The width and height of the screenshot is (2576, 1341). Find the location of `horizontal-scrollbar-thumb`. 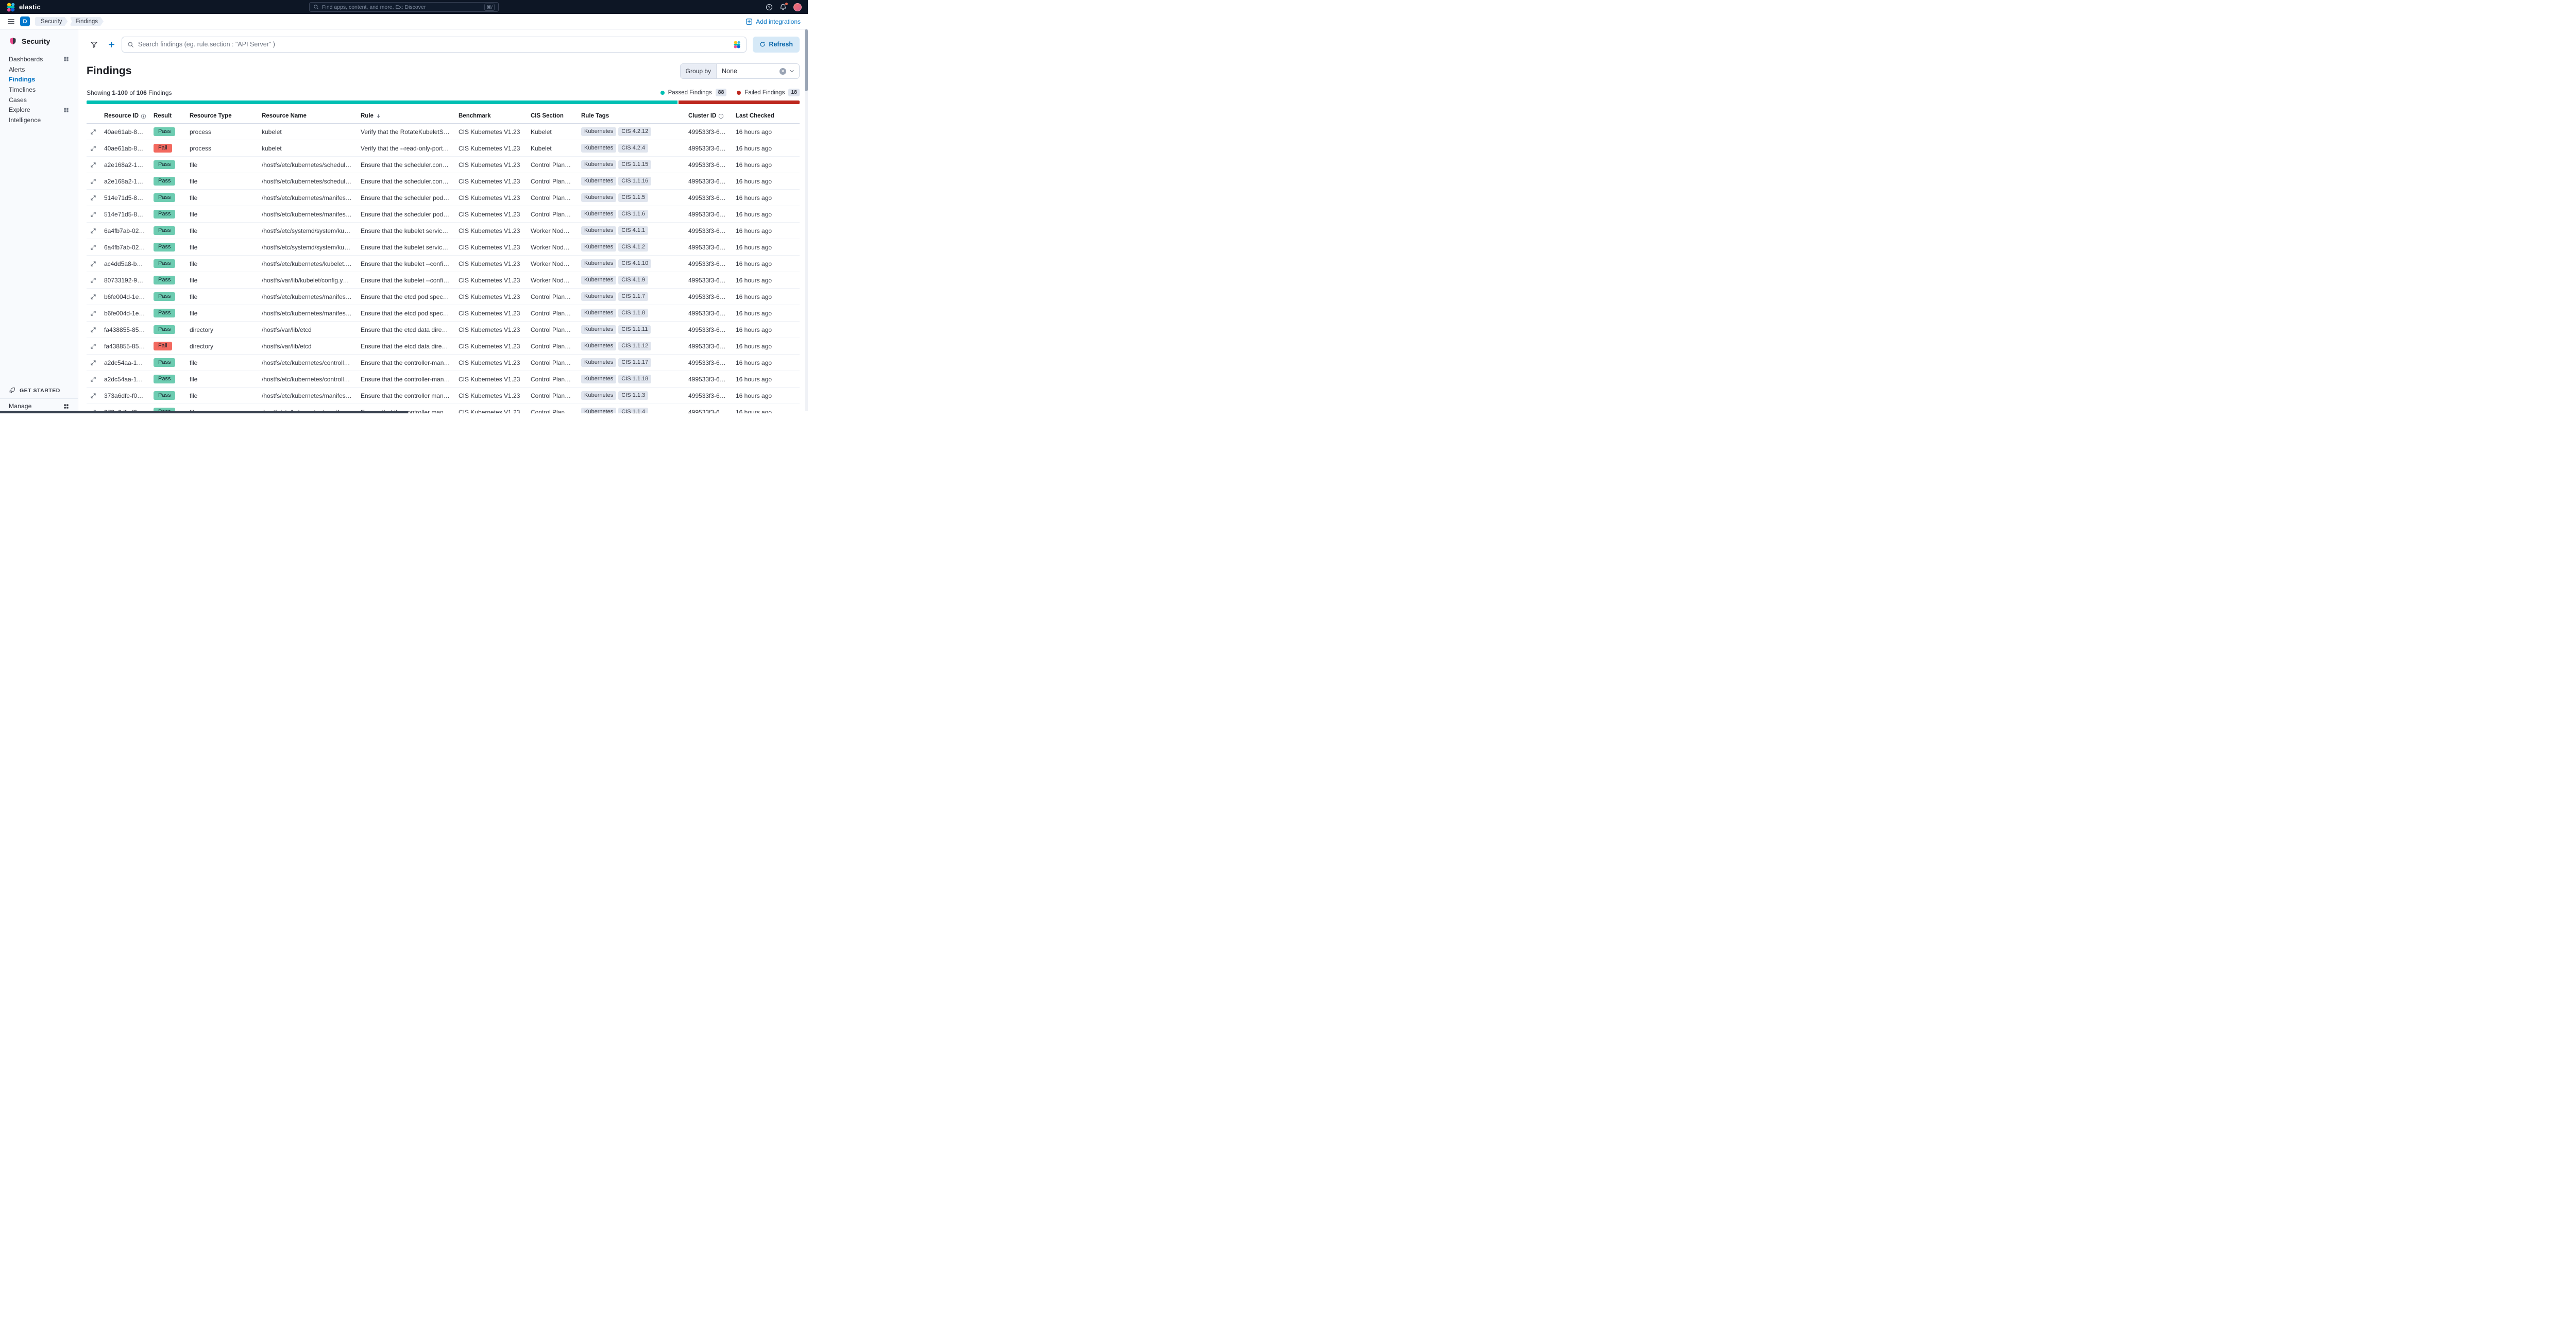

horizontal-scrollbar-thumb is located at coordinates (204, 412).